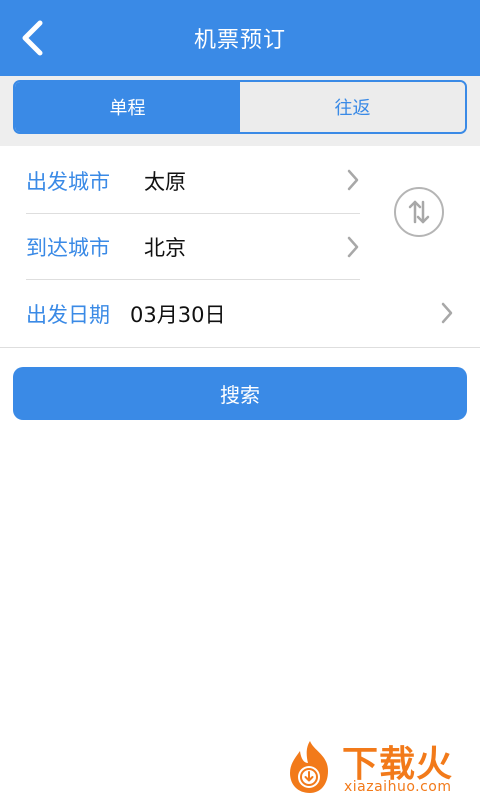  Describe the element at coordinates (241, 314) in the screenshot. I see `departure-date-row: 出发日期 03月30日` at that location.